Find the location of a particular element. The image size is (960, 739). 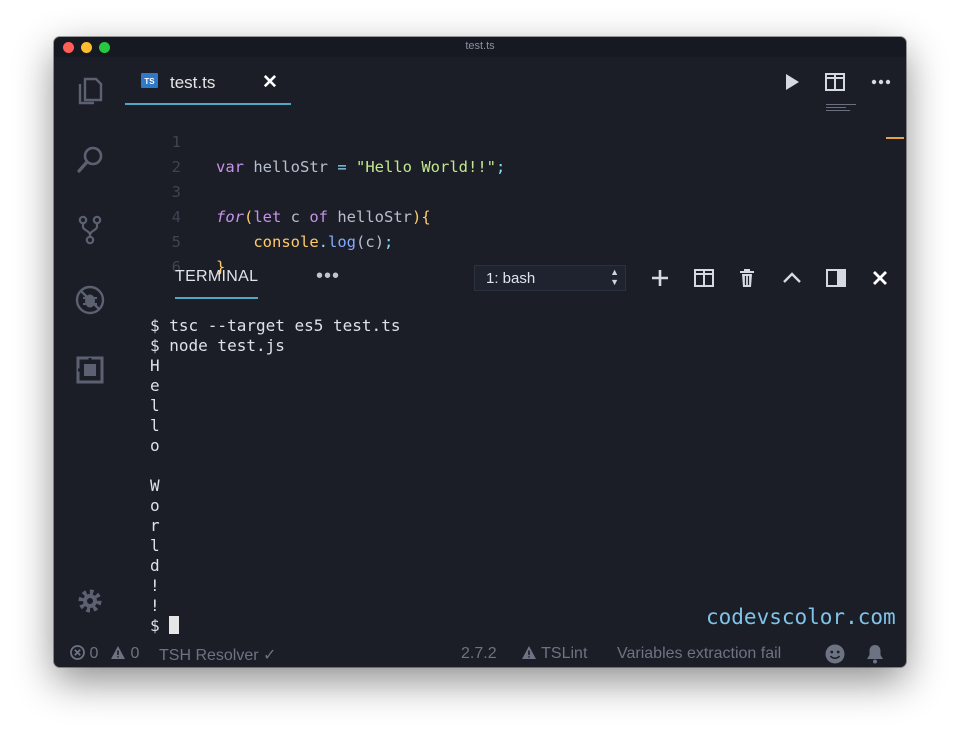

more-actions-icon is located at coordinates (881, 82).